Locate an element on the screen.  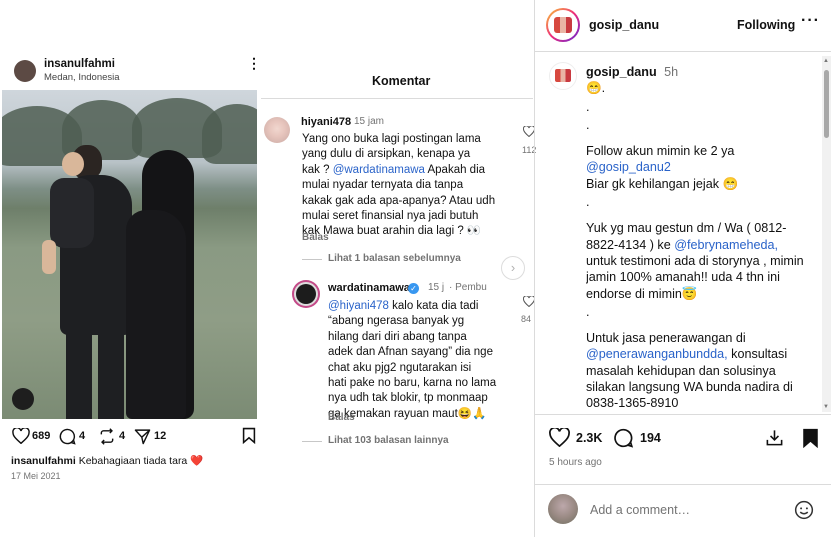
scroll-up-arrow-icon: ▲ is located at coordinates (826, 61).